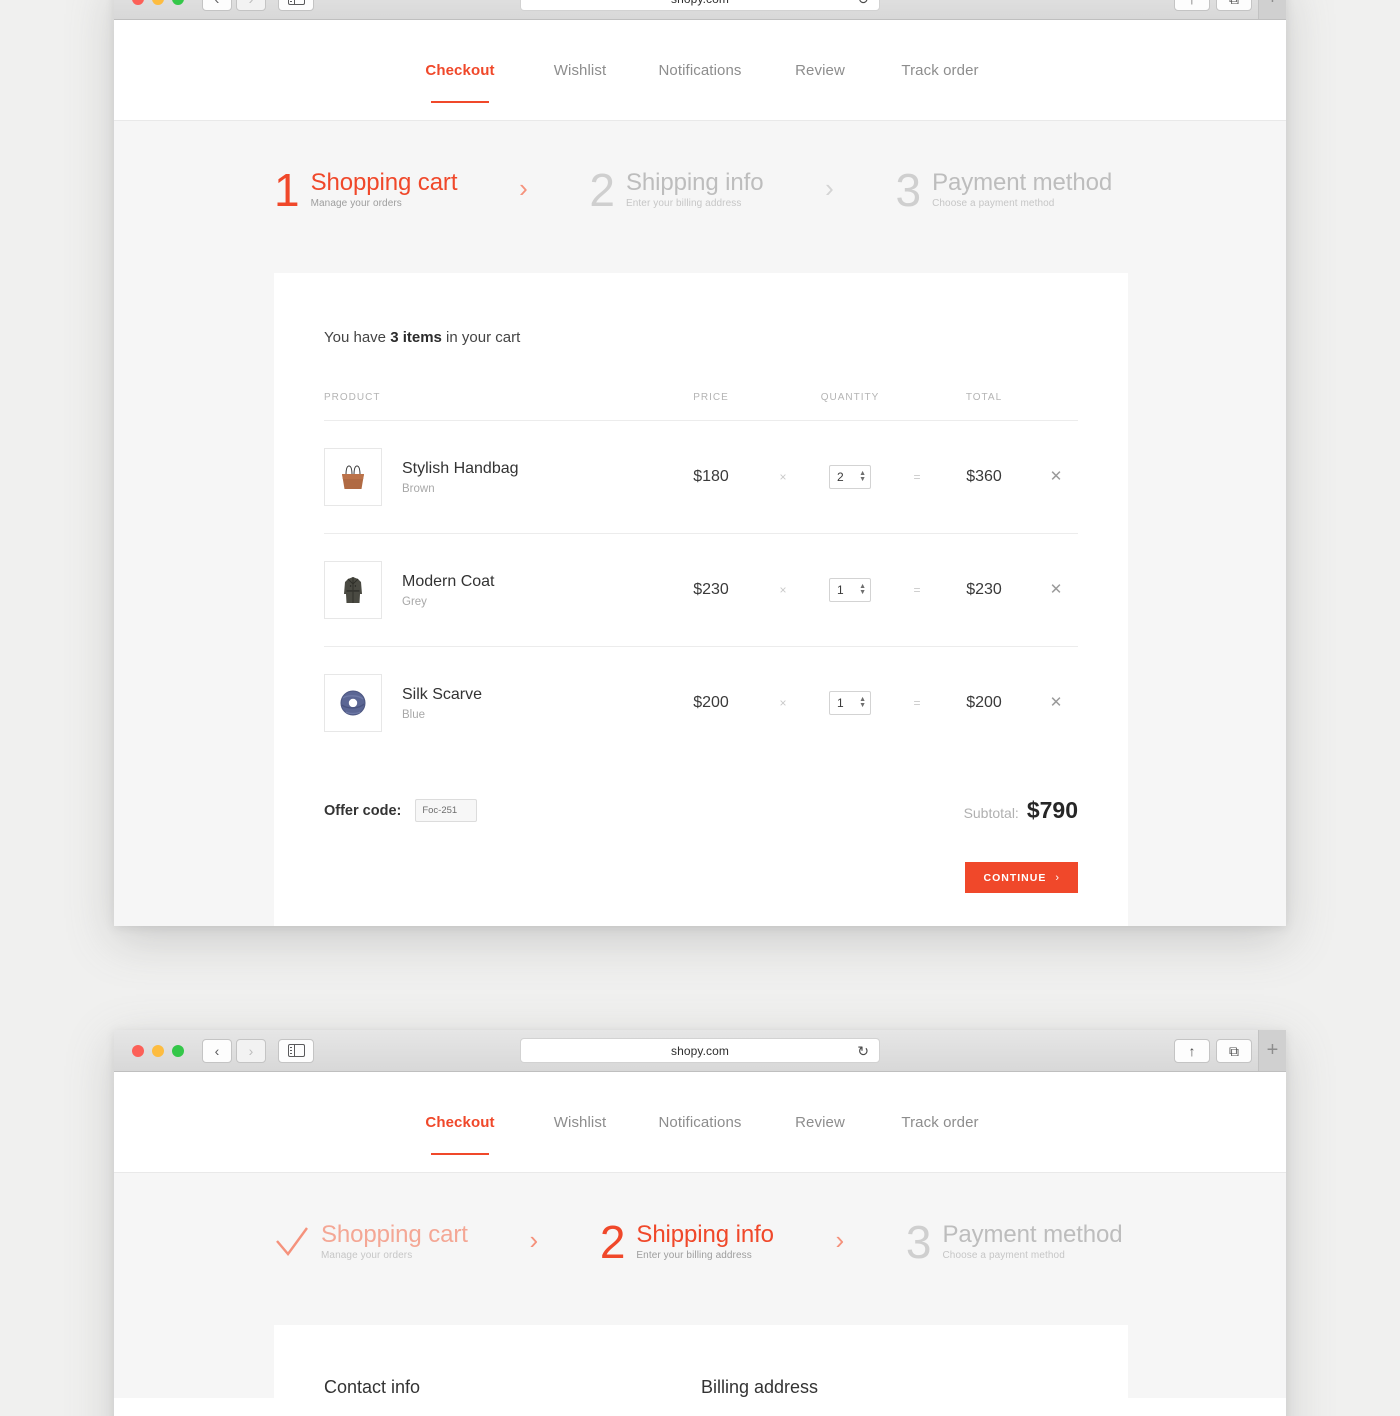 The height and width of the screenshot is (1416, 1400). Describe the element at coordinates (490, 703) in the screenshot. I see `cart-item-product: Silk Scarve Blue` at that location.